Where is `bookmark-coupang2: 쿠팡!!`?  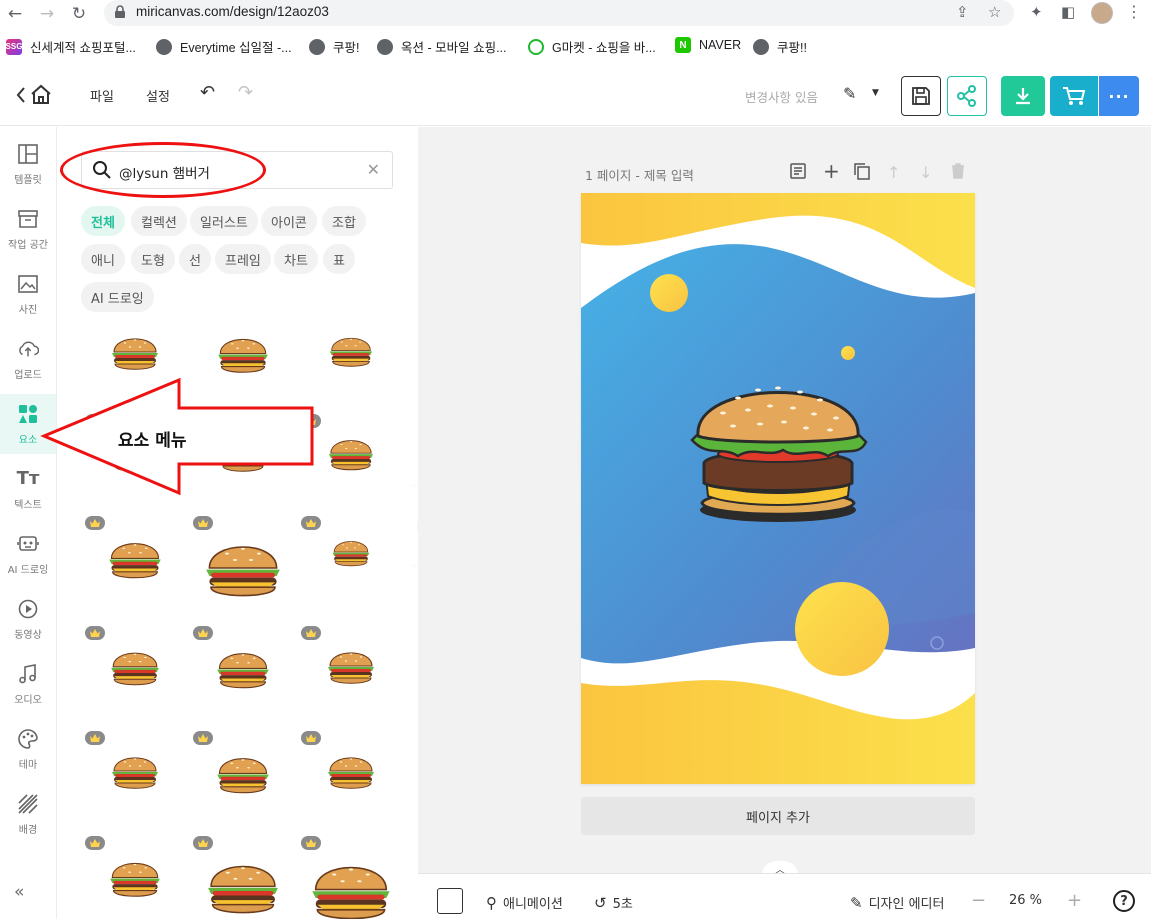
bookmark-coupang2: 쿠팡!! is located at coordinates (780, 46).